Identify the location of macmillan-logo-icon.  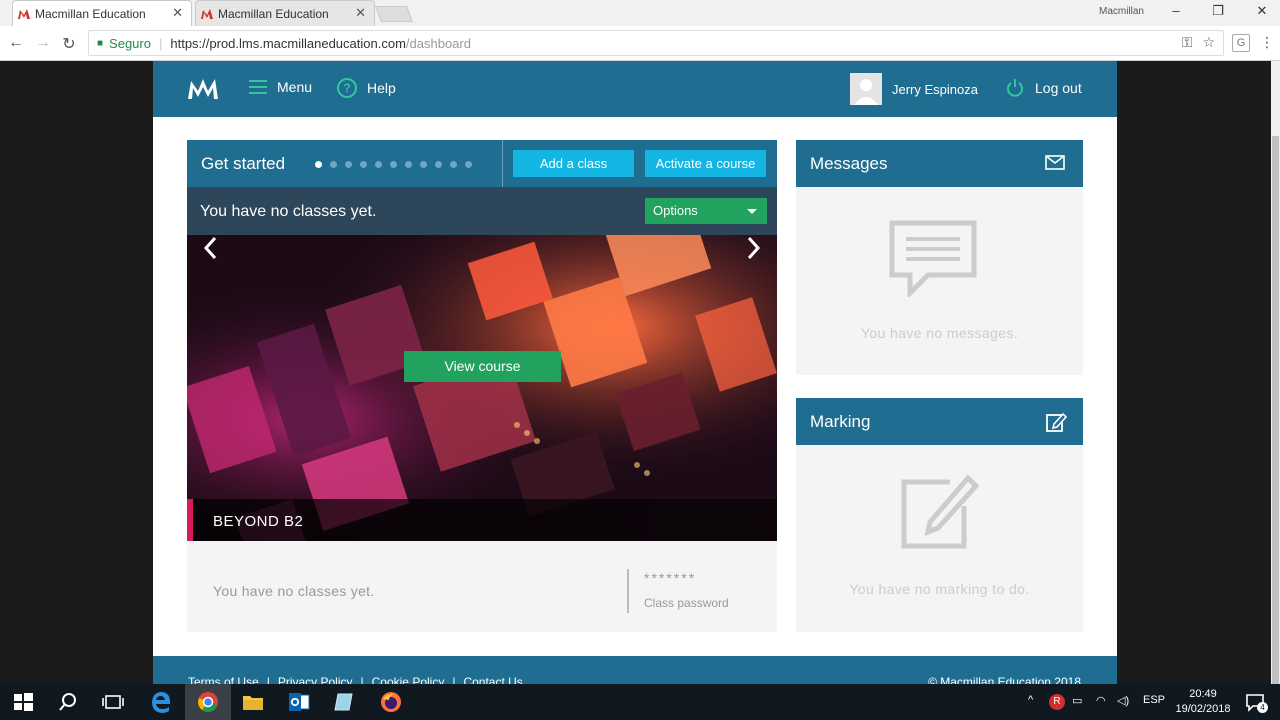
(203, 88).